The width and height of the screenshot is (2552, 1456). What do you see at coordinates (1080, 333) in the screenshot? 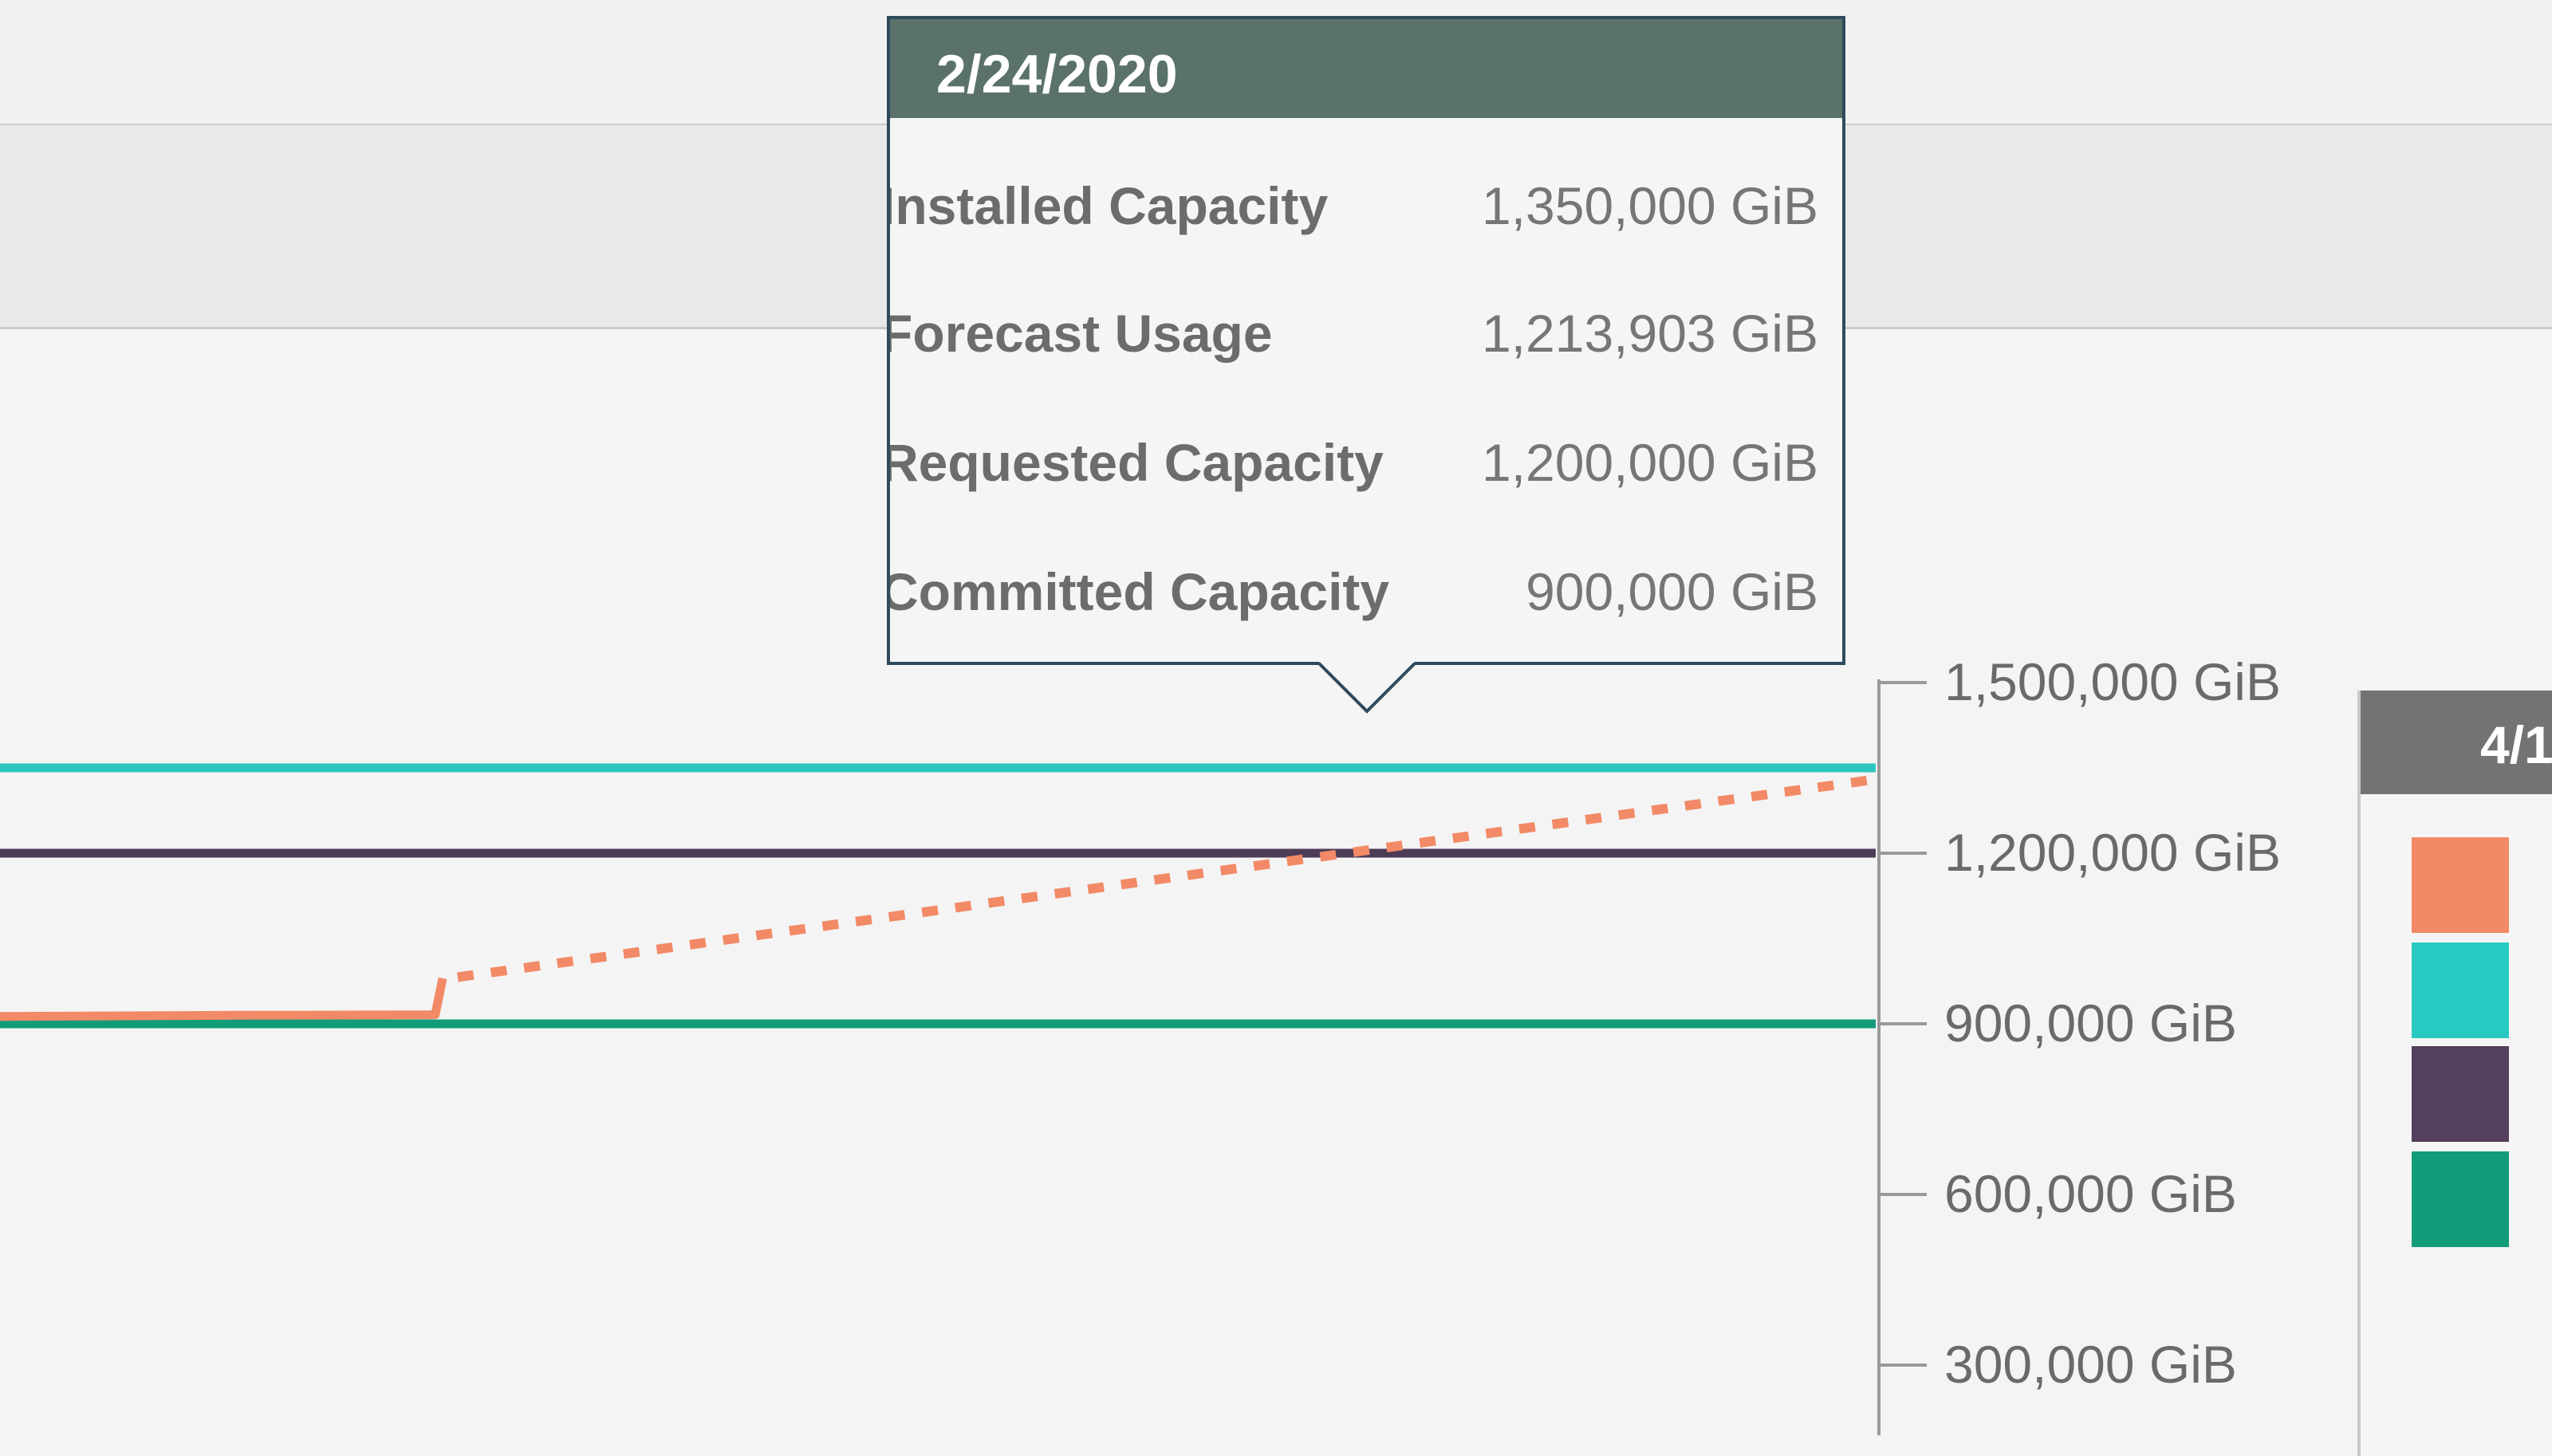
I see `tooltip-row-label: Forecast Usage` at bounding box center [1080, 333].